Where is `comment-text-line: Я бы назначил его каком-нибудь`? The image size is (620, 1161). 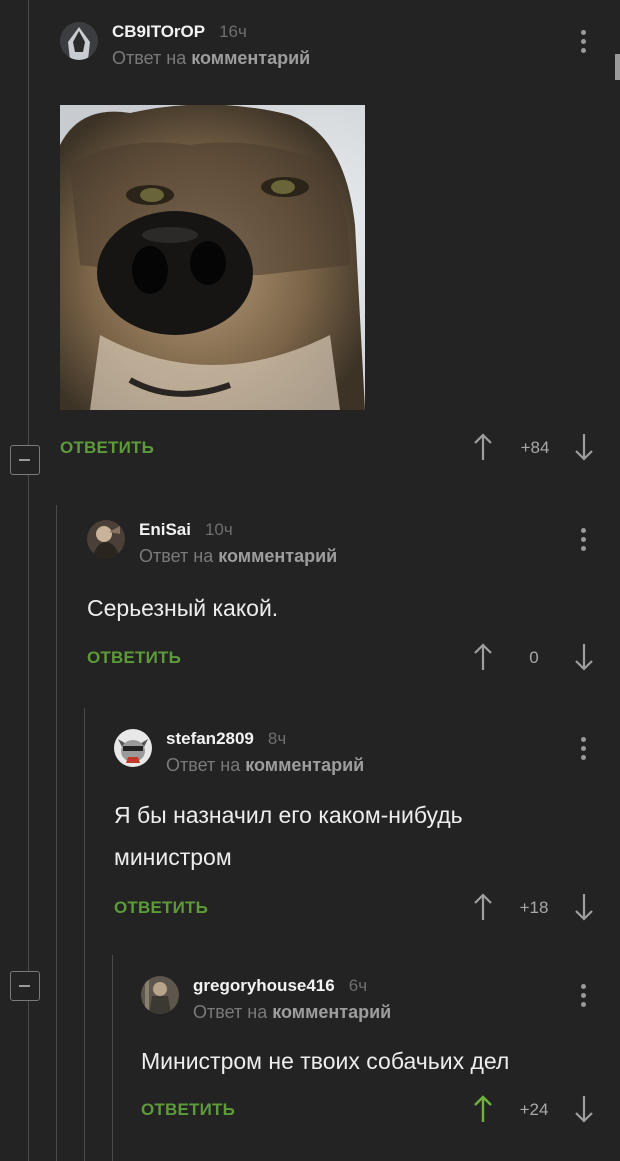
comment-text-line: Я бы назначил его каком-нибудь is located at coordinates (288, 815).